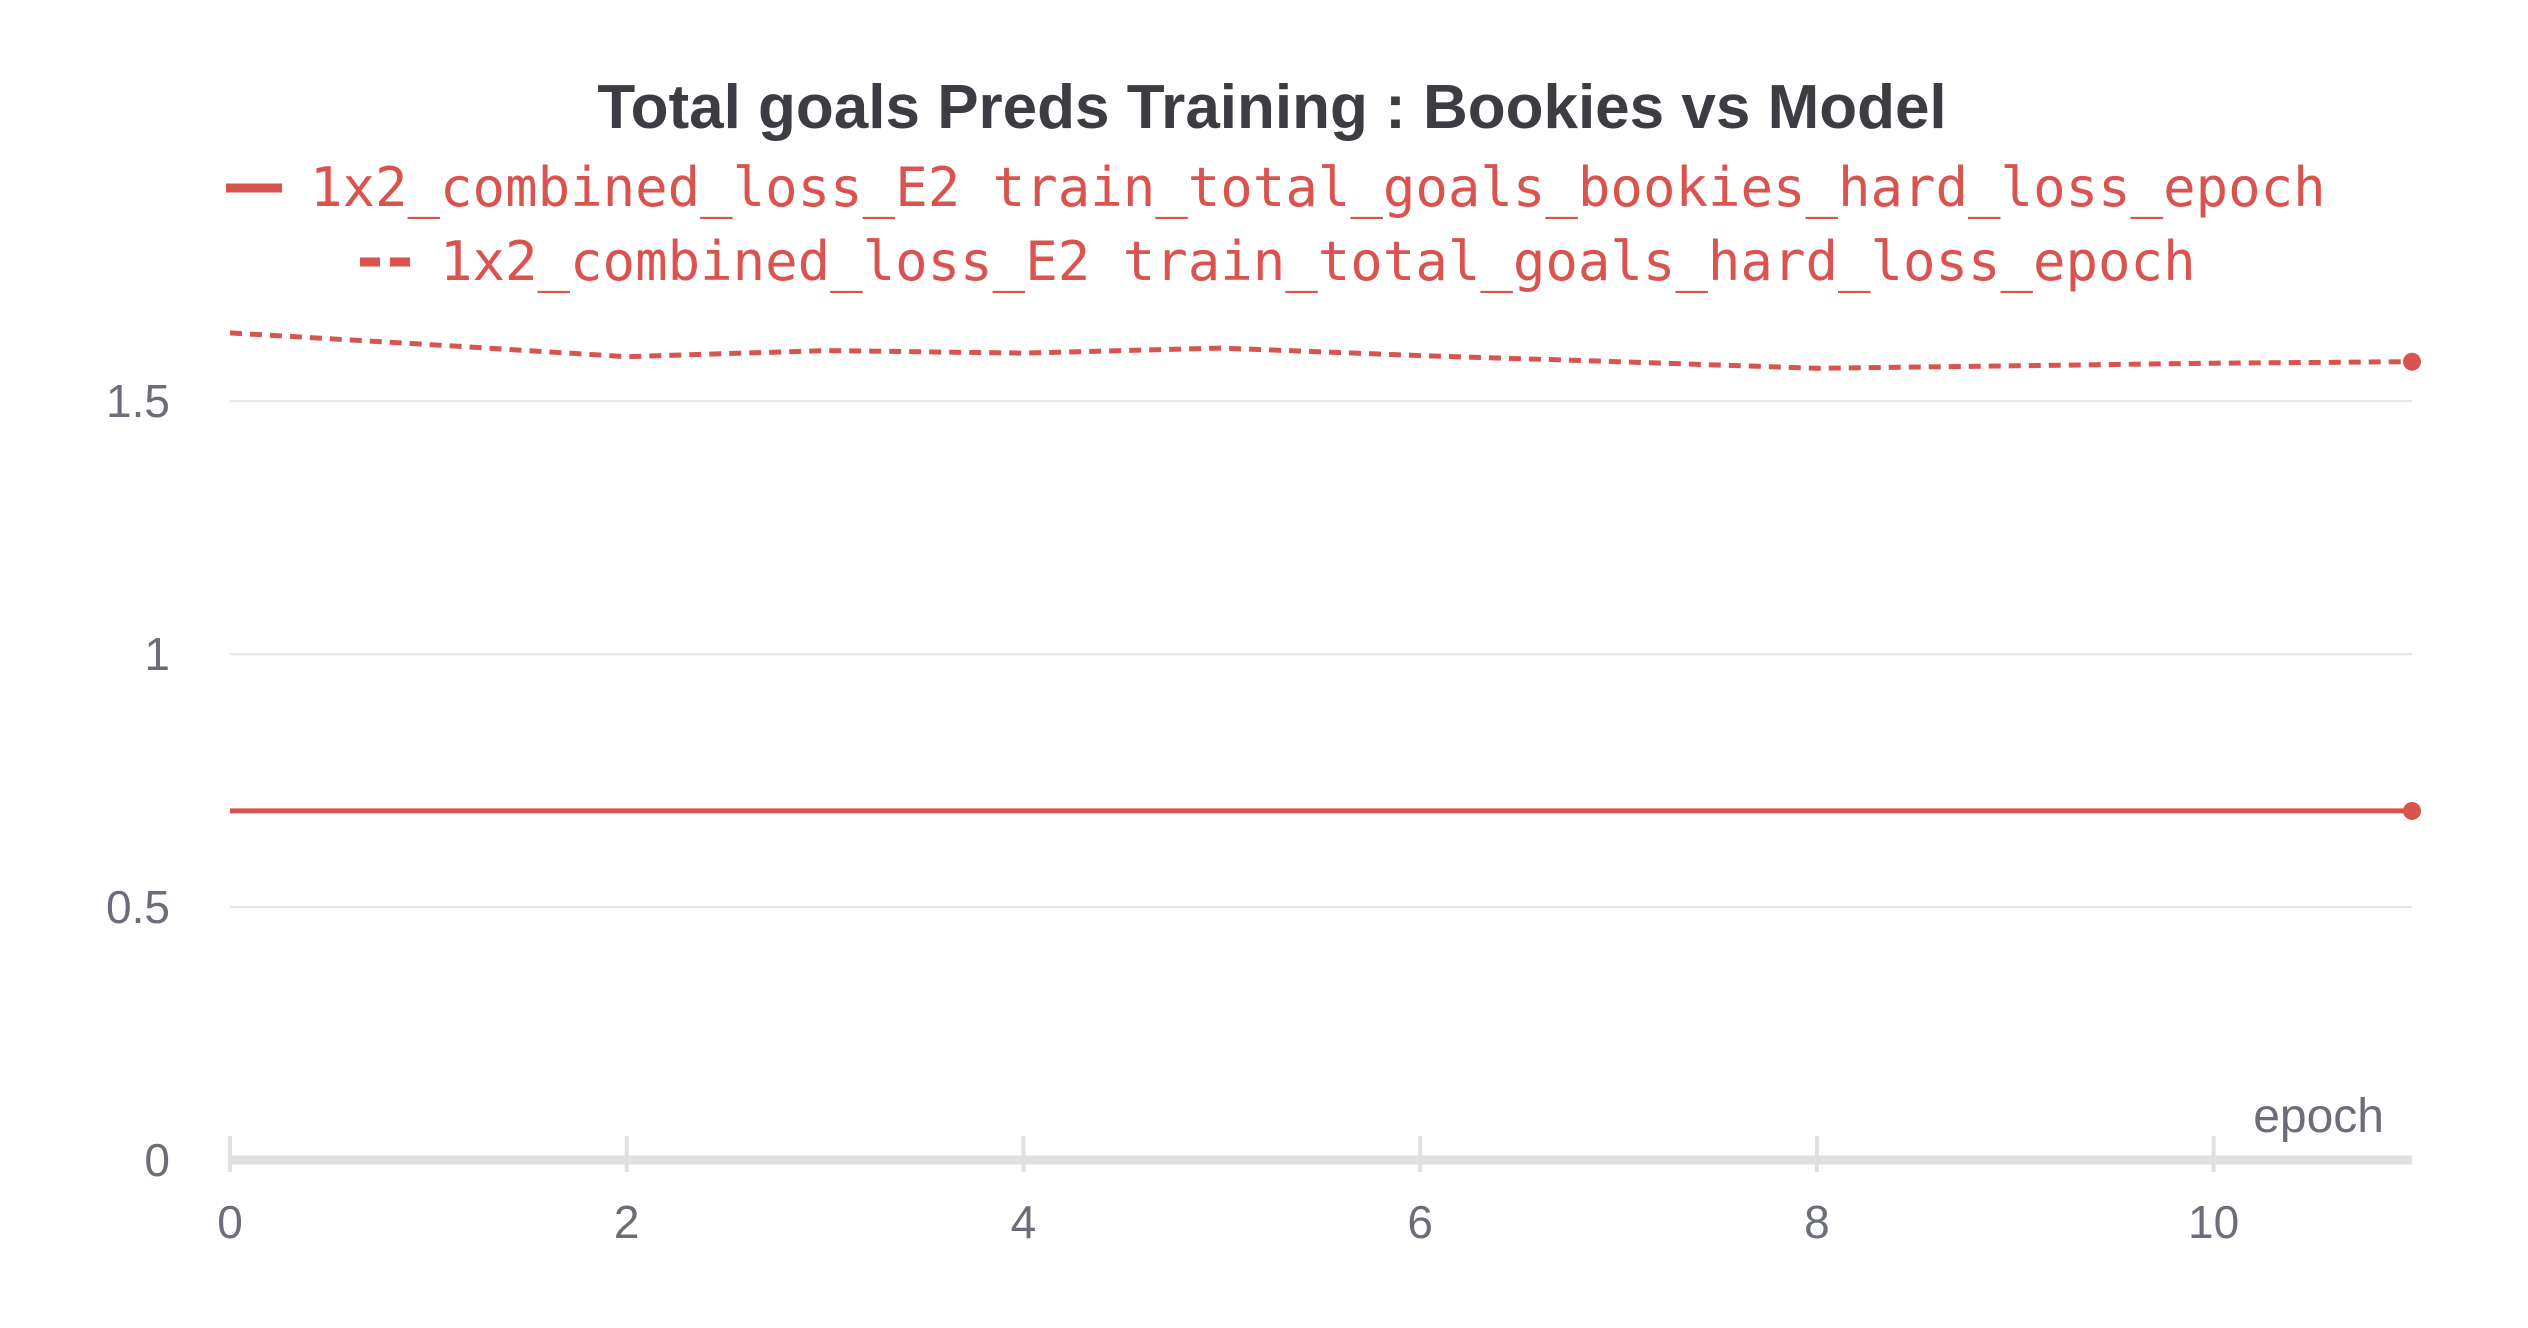 This screenshot has width=2528, height=1328. Describe the element at coordinates (157, 1160) in the screenshot. I see `y-tick-label: 0` at that location.